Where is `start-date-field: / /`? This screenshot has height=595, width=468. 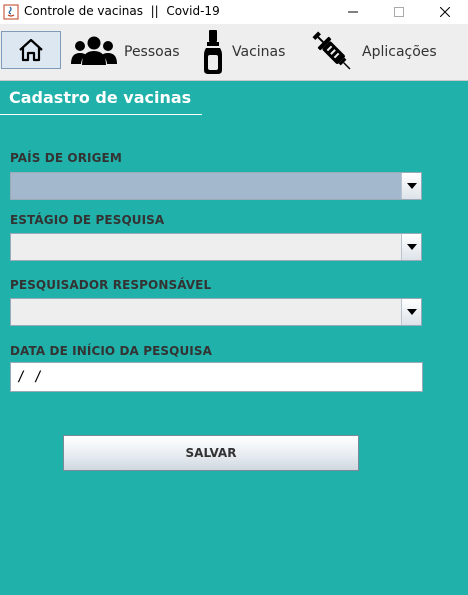
start-date-field: / / is located at coordinates (216, 377).